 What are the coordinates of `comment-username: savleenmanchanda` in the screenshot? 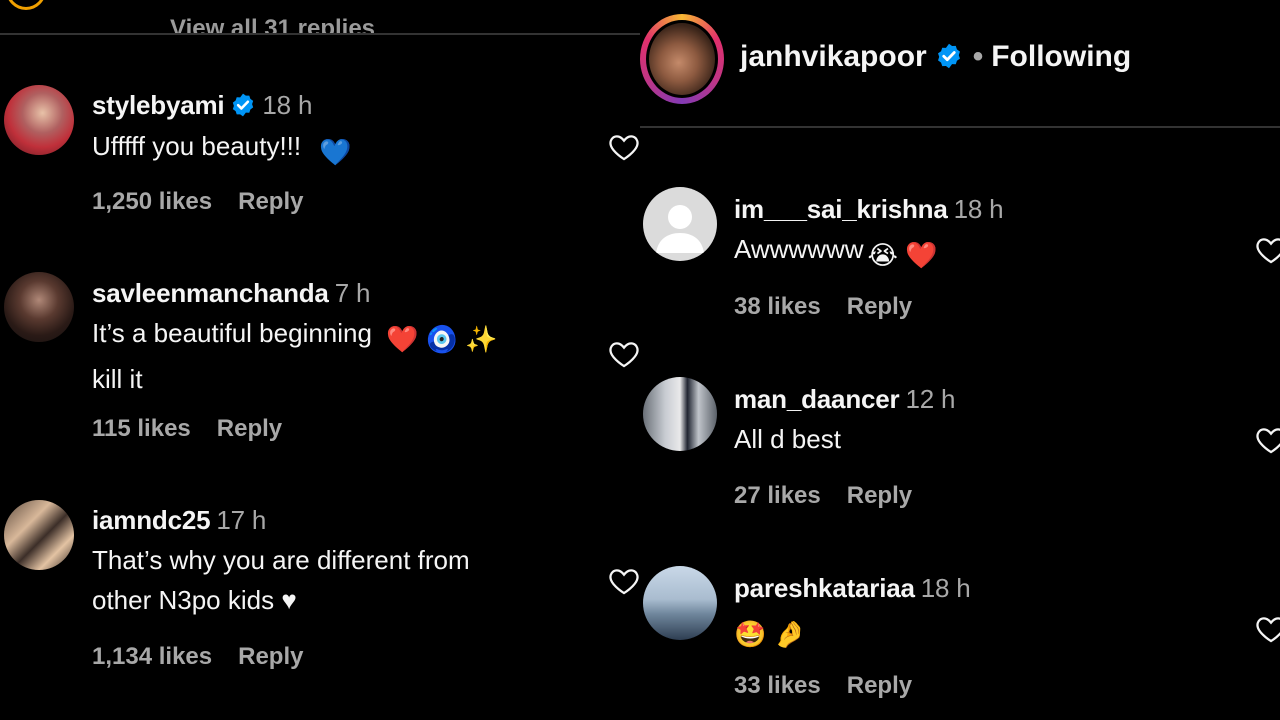 It's located at (210, 293).